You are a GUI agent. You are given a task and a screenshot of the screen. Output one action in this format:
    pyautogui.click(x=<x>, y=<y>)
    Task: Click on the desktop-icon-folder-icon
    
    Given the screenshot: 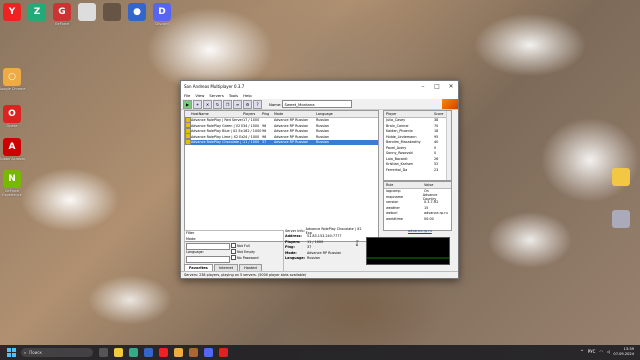 What is the action you would take?
    pyautogui.click(x=621, y=177)
    